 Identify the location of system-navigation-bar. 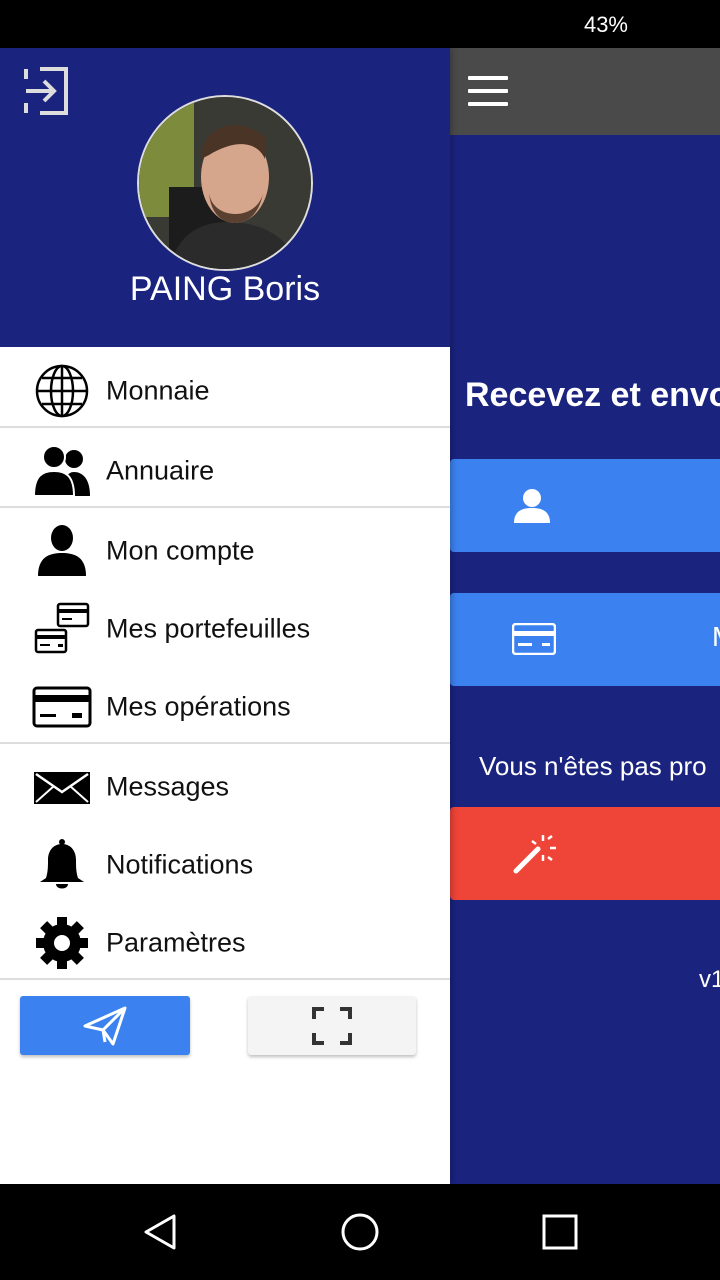
(360, 1232).